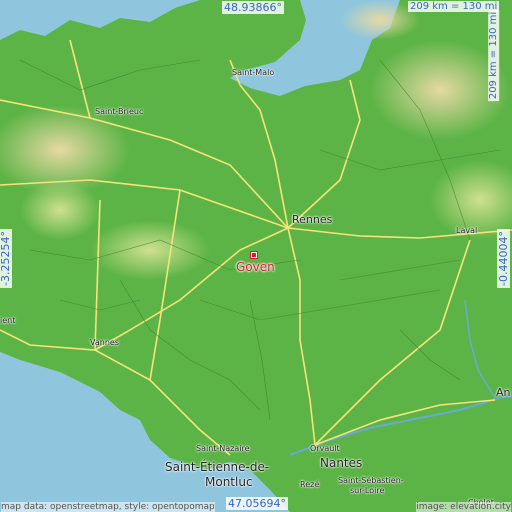 The height and width of the screenshot is (512, 512). Describe the element at coordinates (503, 258) in the screenshot. I see `coord-east: -0.44004°` at that location.